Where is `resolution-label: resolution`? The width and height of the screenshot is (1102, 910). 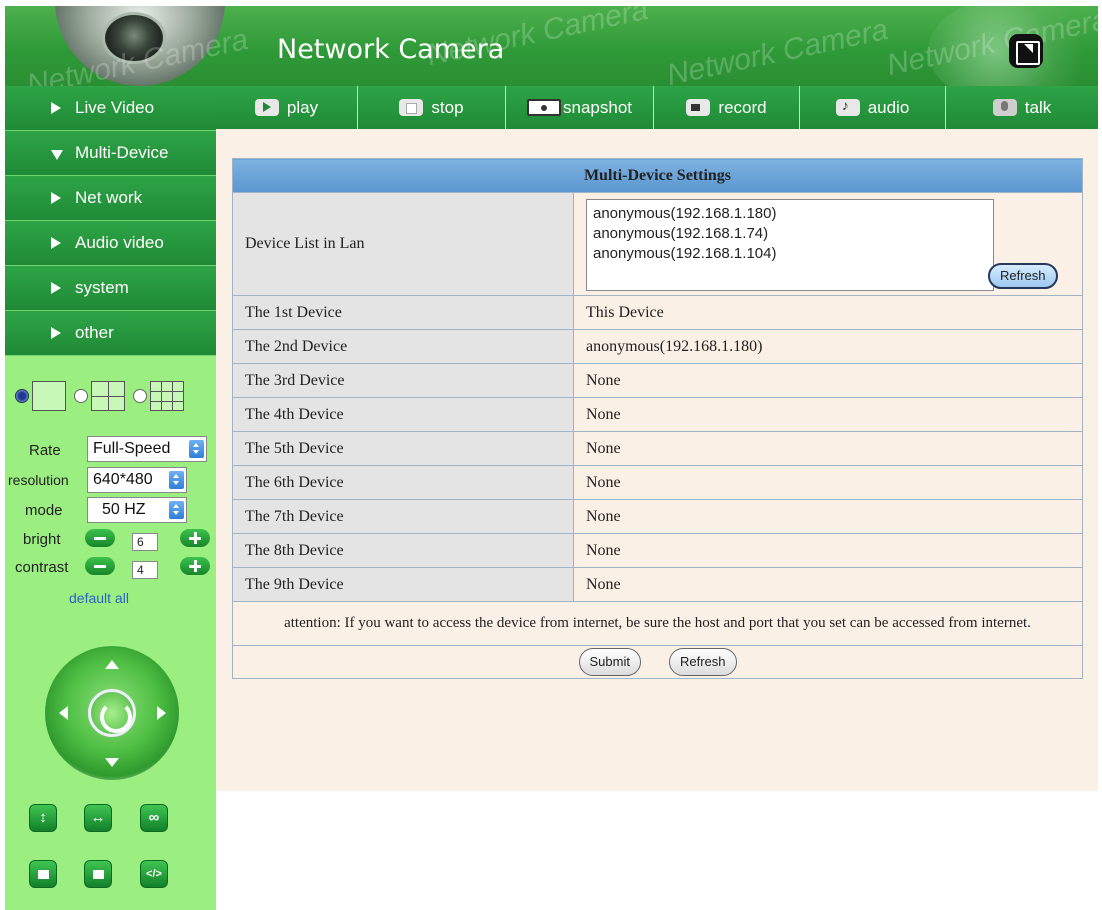 resolution-label: resolution is located at coordinates (38, 480).